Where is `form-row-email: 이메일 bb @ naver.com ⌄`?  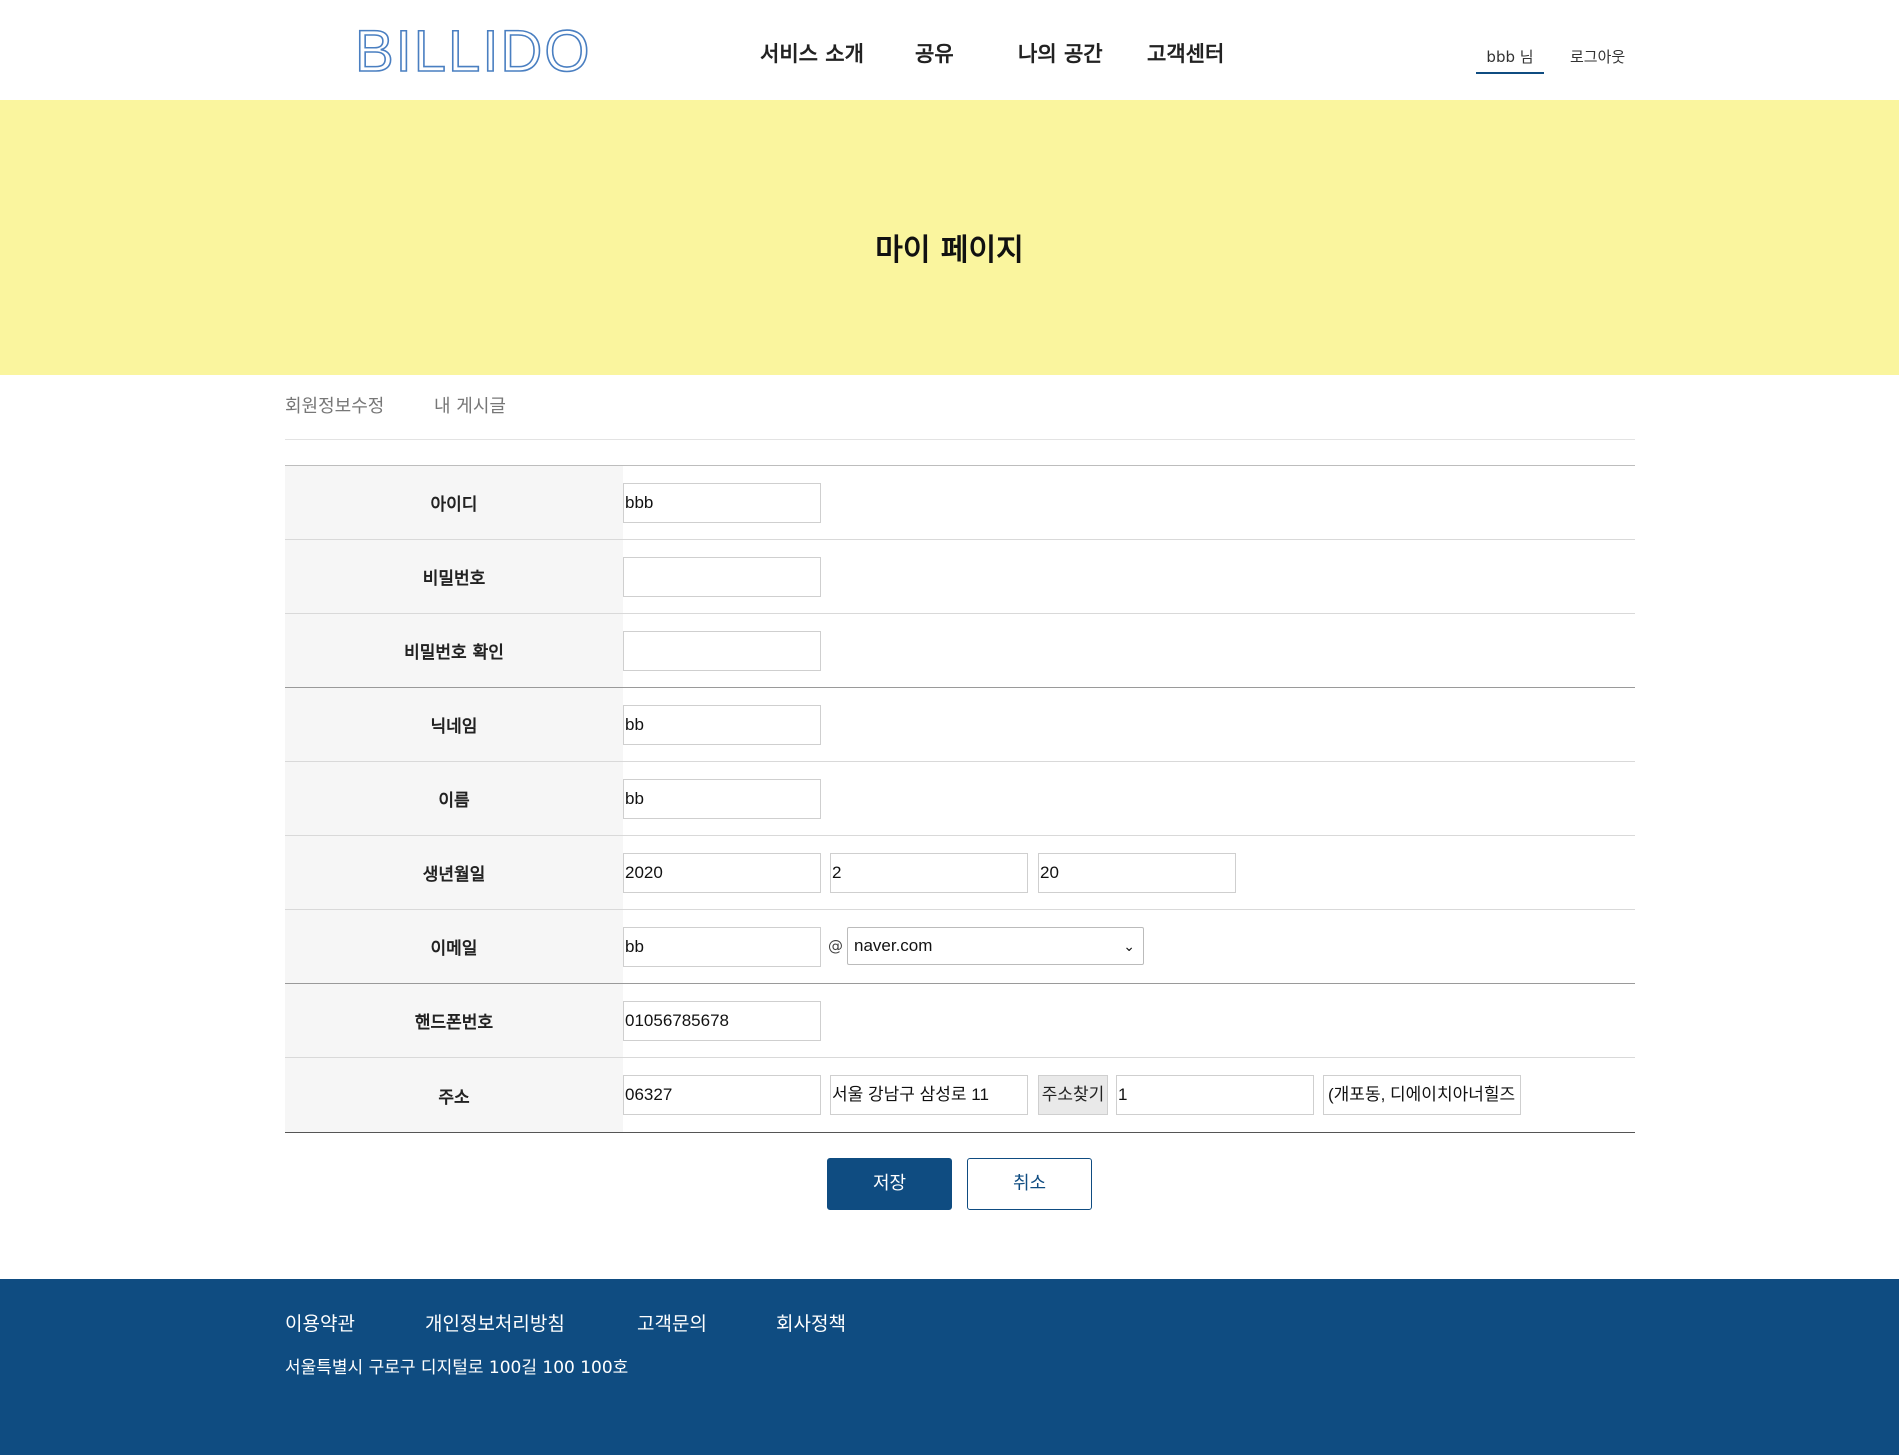
form-row-email: 이메일 bb @ naver.com ⌄ is located at coordinates (960, 947).